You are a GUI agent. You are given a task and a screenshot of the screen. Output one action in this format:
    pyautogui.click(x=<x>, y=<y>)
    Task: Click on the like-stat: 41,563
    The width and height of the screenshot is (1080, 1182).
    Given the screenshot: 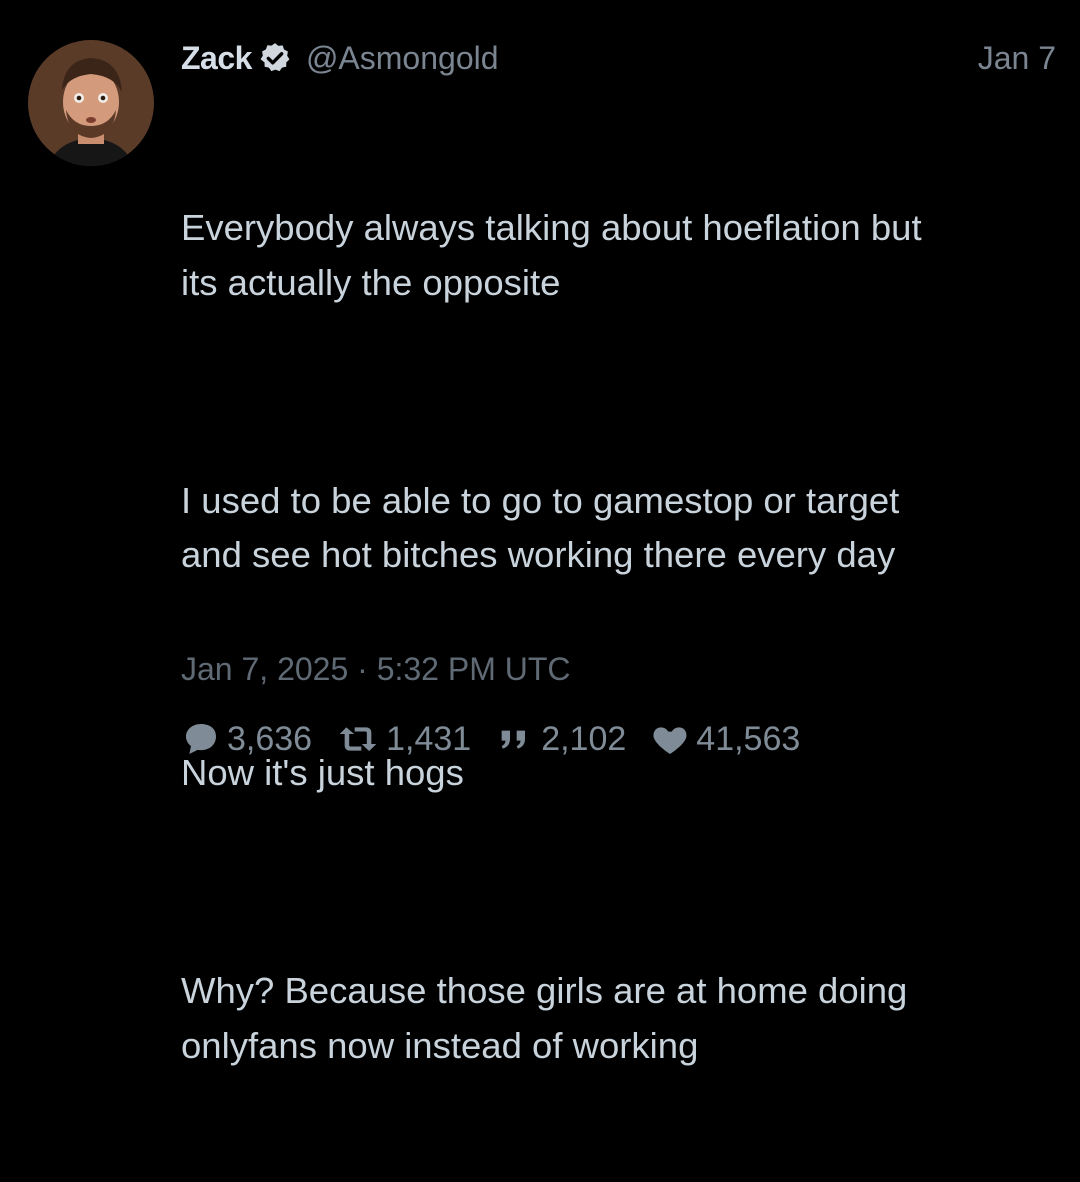 What is the action you would take?
    pyautogui.click(x=725, y=739)
    